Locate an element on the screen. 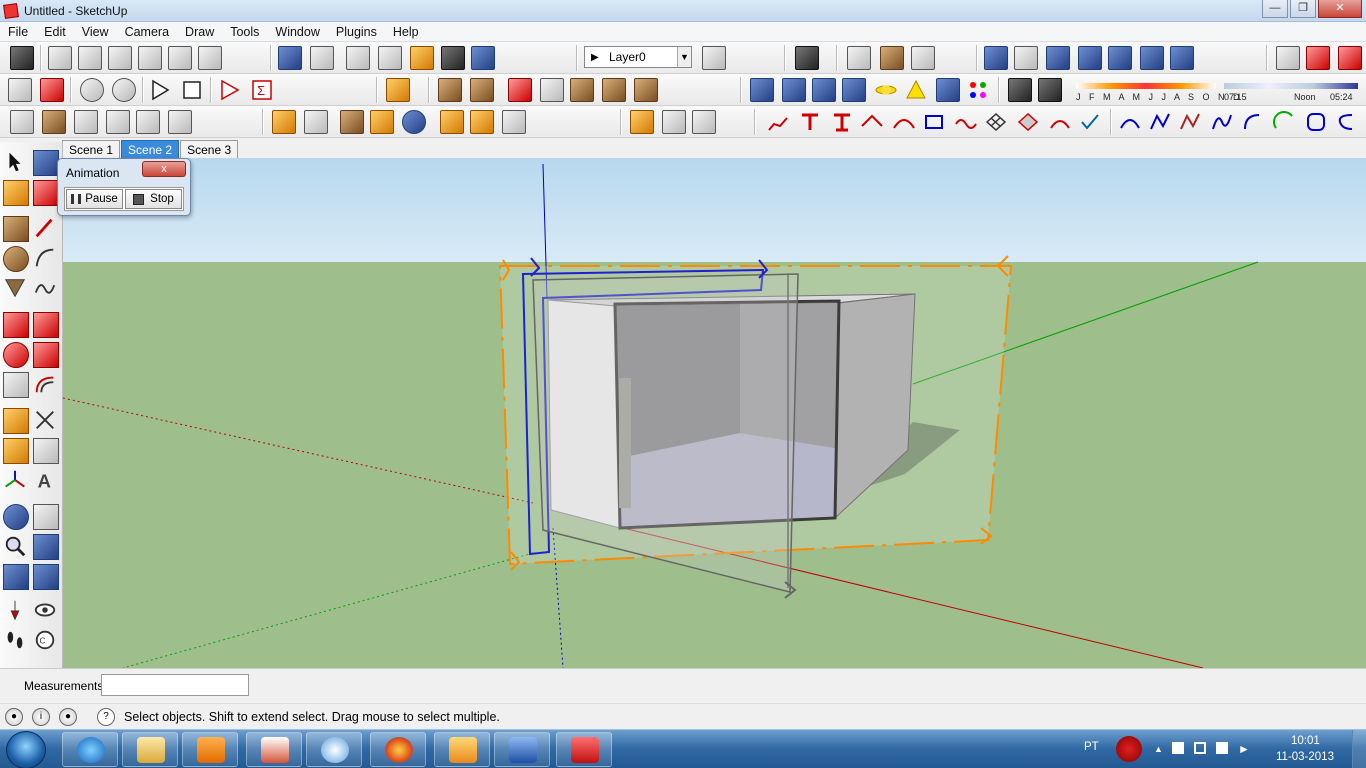 This screenshot has width=1366, height=768. chevron-down-icon: ▼ is located at coordinates (684, 57).